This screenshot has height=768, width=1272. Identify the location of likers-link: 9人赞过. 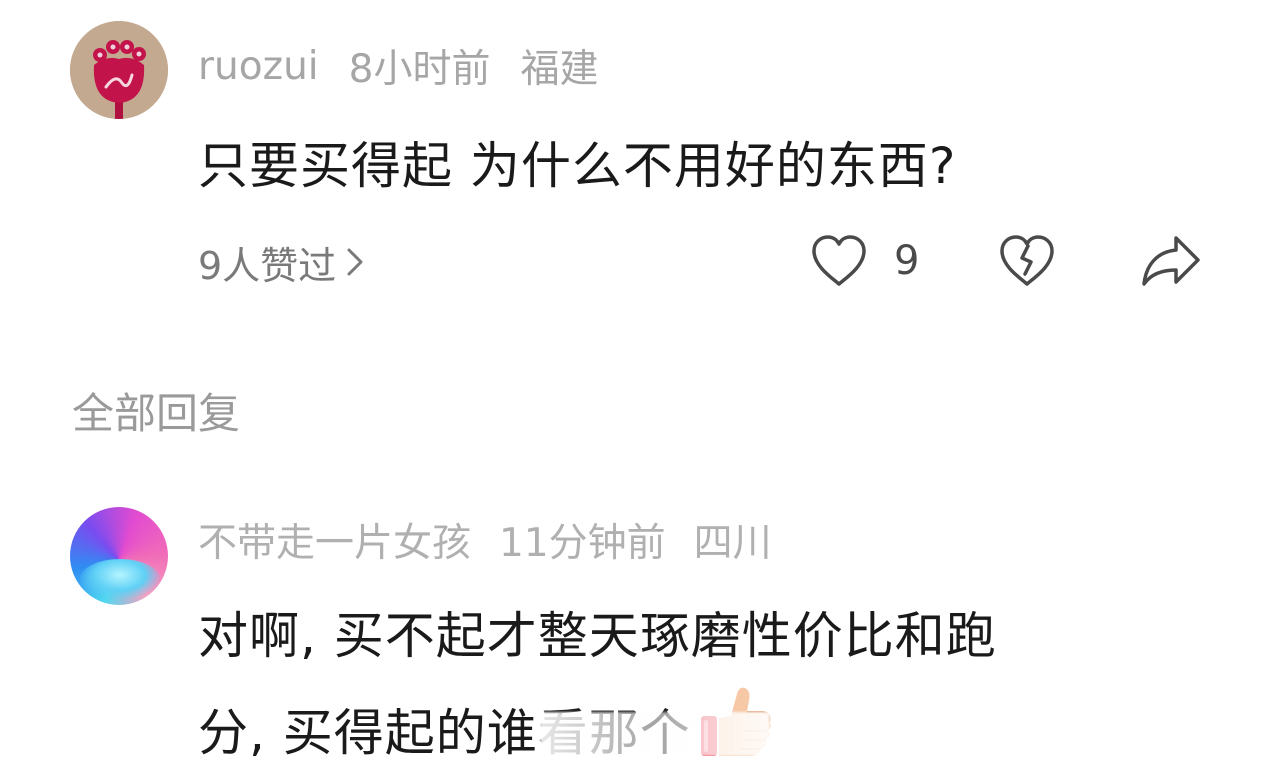
(281, 262).